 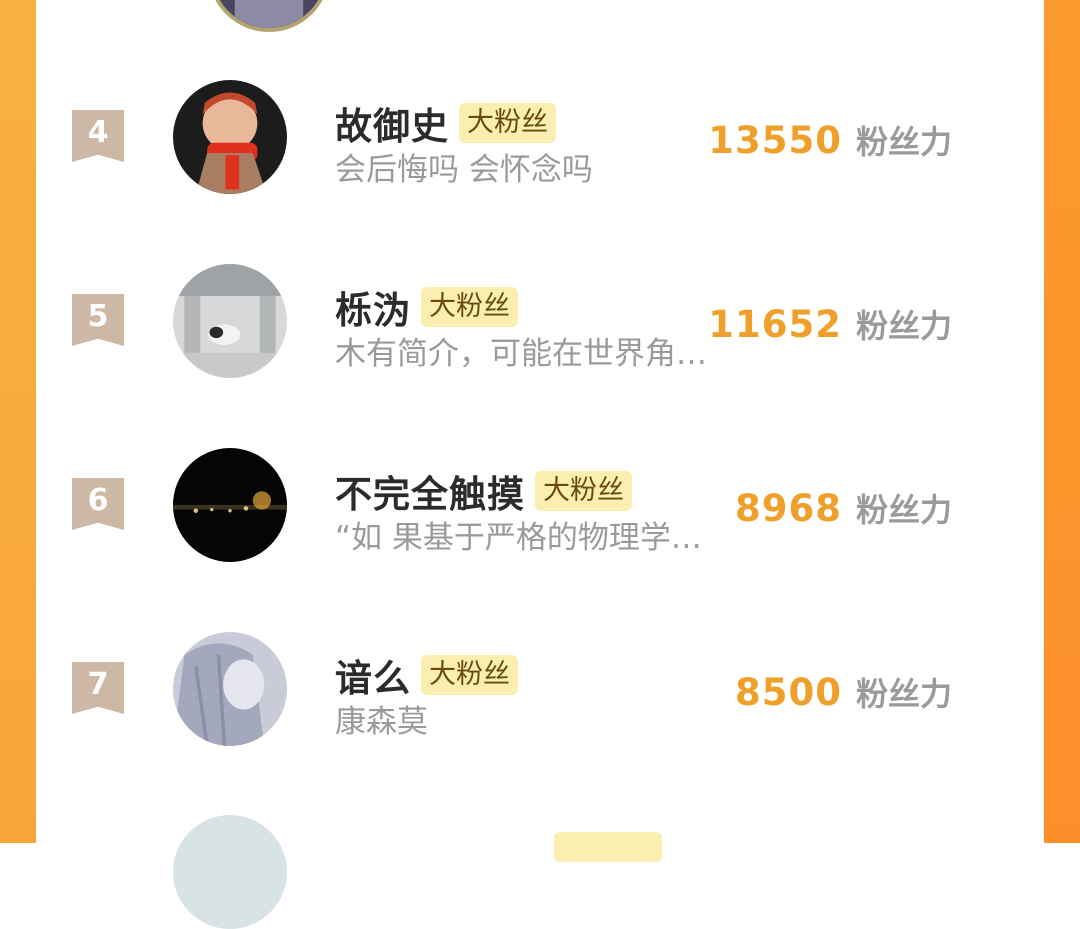 I want to click on user-name: 不完全触摸, so click(x=430, y=491).